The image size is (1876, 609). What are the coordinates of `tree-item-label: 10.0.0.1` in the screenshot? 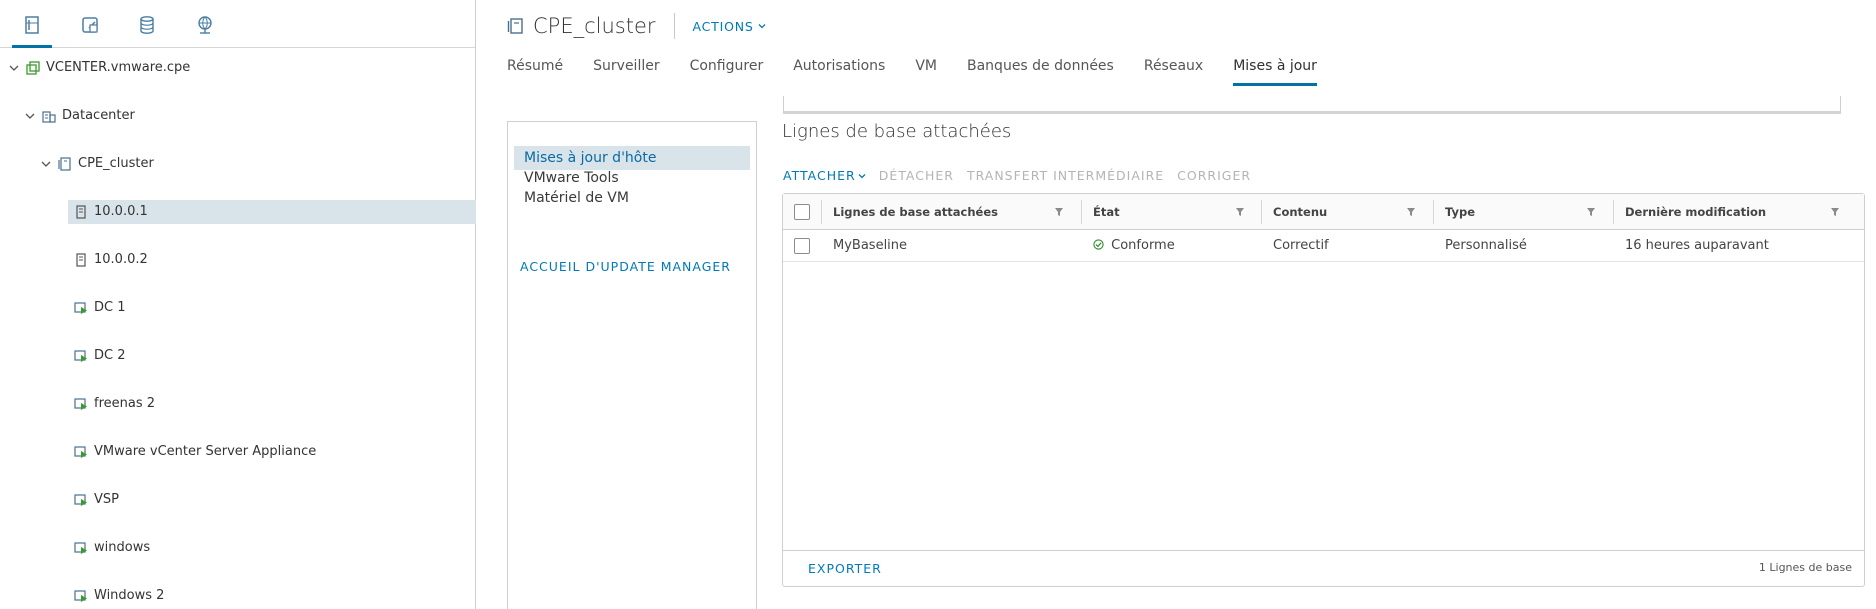 It's located at (121, 211).